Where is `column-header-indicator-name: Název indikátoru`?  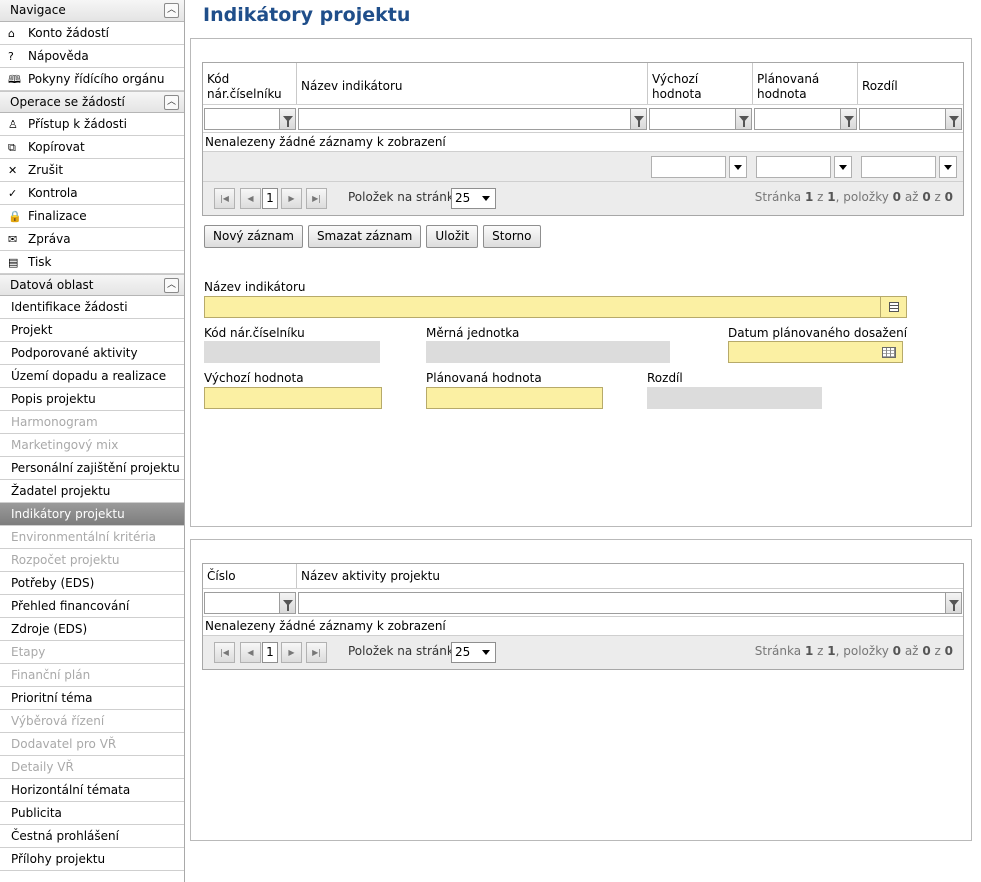 column-header-indicator-name: Název indikátoru is located at coordinates (472, 83).